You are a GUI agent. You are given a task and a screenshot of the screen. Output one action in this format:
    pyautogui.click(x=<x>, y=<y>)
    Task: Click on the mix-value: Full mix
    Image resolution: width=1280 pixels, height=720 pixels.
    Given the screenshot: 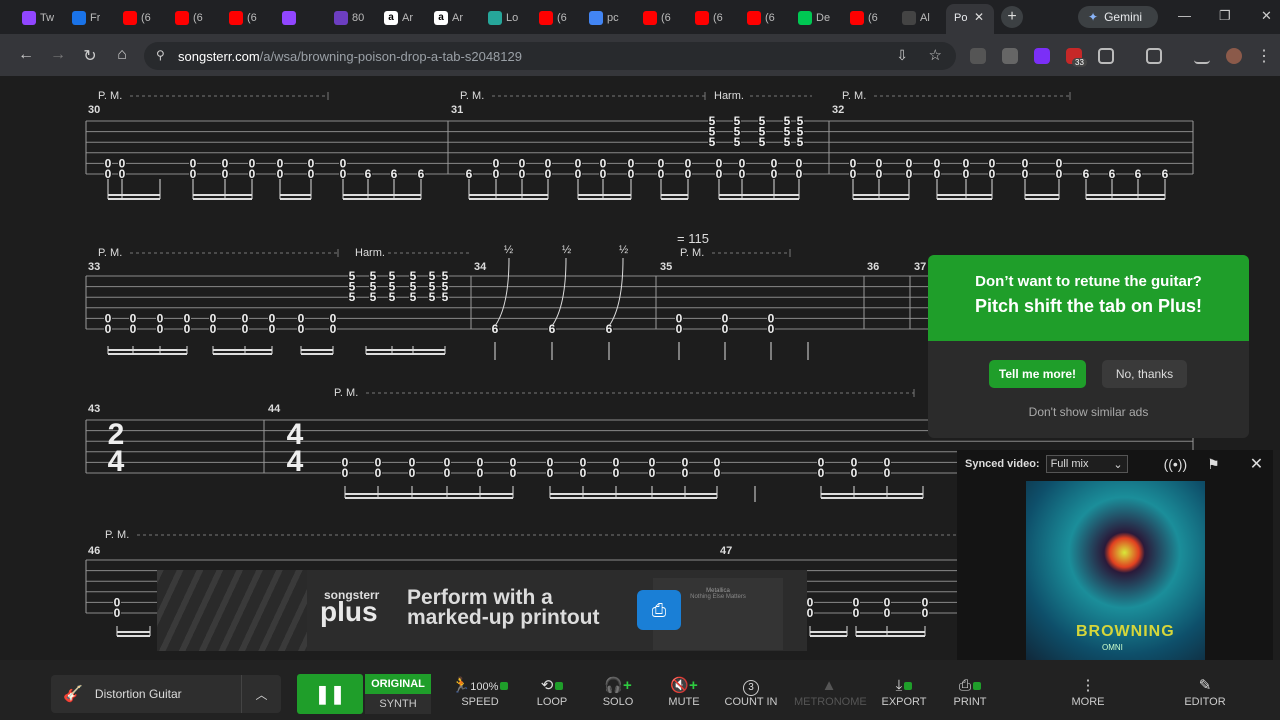 What is the action you would take?
    pyautogui.click(x=1069, y=464)
    